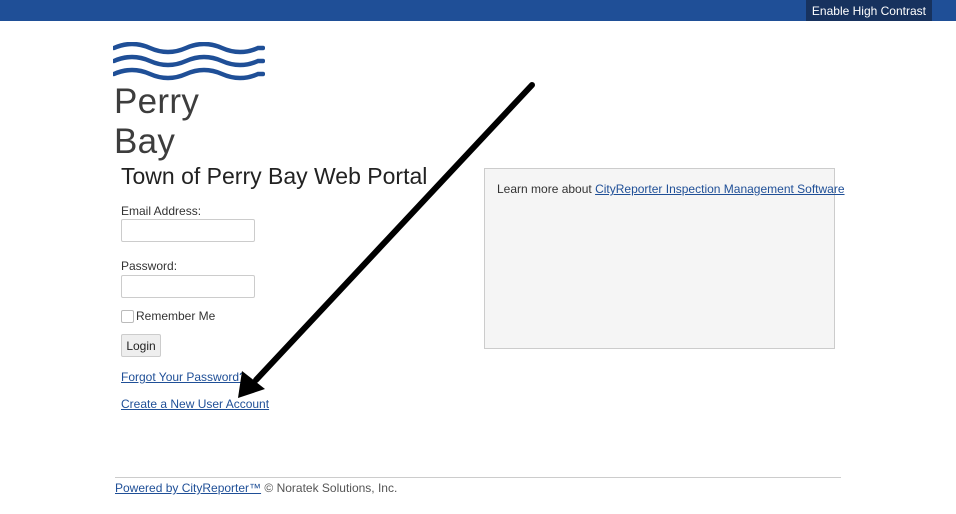 The image size is (956, 514). Describe the element at coordinates (478, 10) in the screenshot. I see `top-bar: Enable High Contrast` at that location.